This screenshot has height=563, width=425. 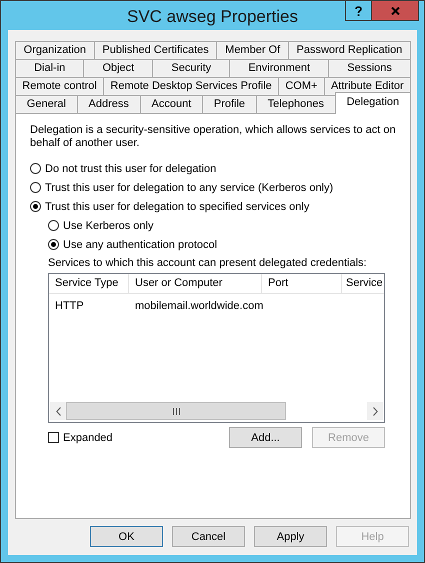 I want to click on delegation-option-label: Trust this user for delegation to specified services only, so click(x=177, y=206).